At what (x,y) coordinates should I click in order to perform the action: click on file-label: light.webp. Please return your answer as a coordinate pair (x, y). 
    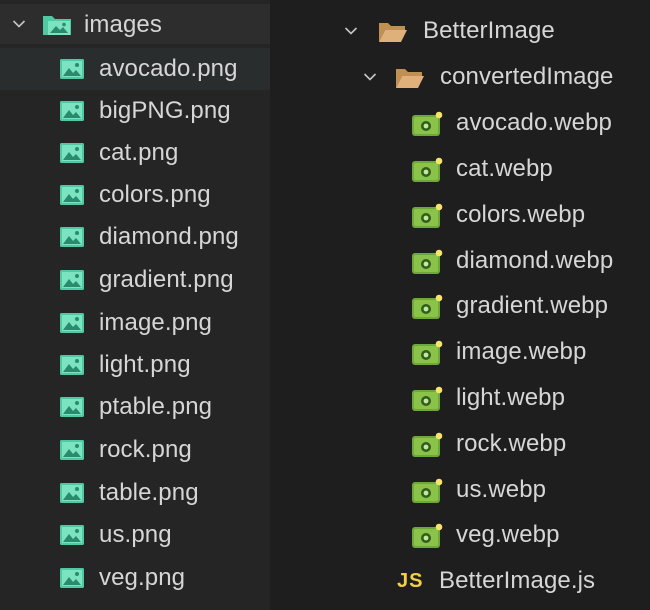
    Looking at the image, I should click on (511, 397).